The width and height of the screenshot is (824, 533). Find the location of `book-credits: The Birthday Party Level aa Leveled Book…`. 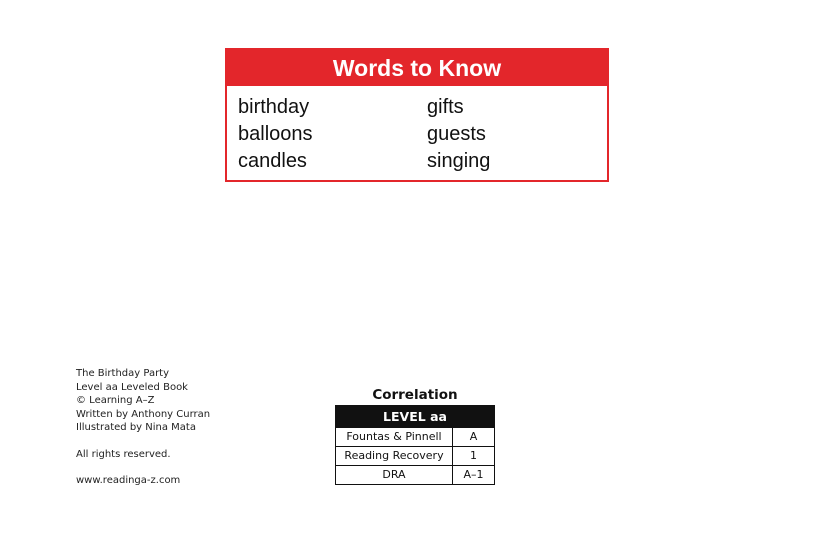

book-credits: The Birthday Party Level aa Leveled Book… is located at coordinates (143, 427).